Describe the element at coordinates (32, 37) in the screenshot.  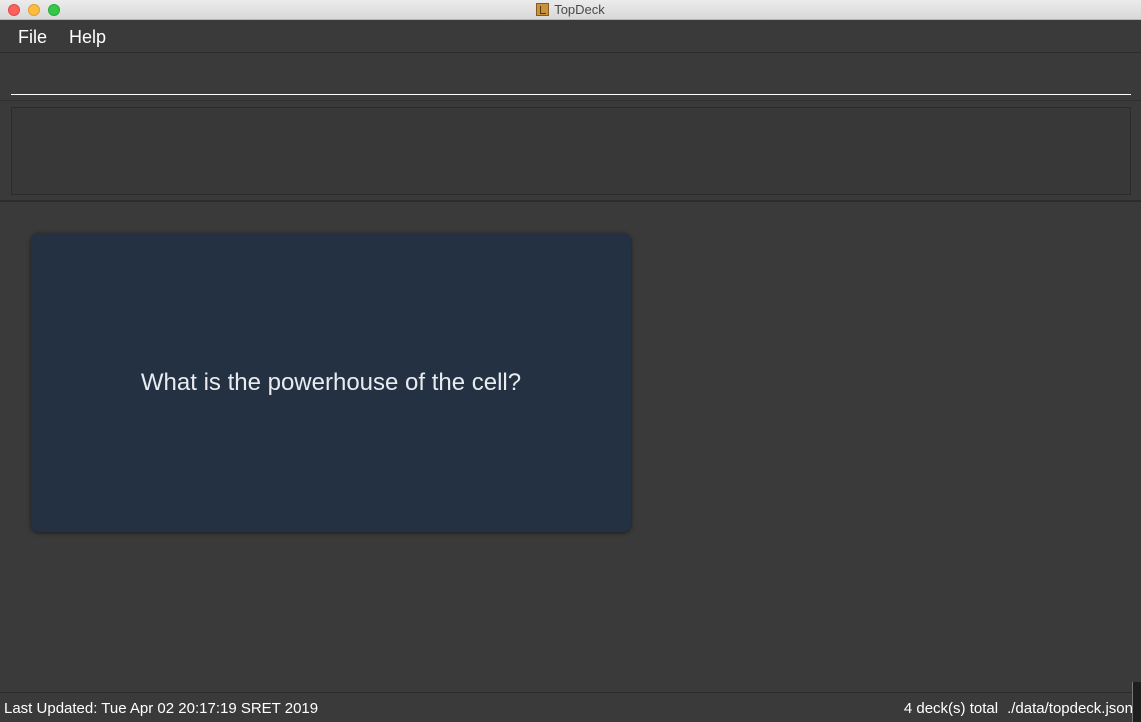
I see `menu-file: File` at that location.